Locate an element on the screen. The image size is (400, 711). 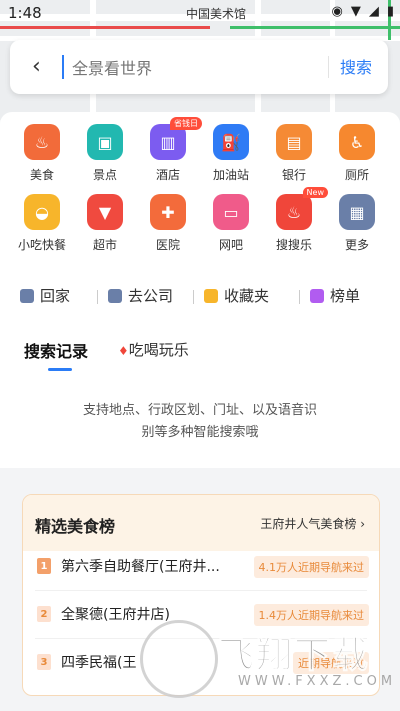
tab-label: 吃喝玩乐 is located at coordinates (158, 350).